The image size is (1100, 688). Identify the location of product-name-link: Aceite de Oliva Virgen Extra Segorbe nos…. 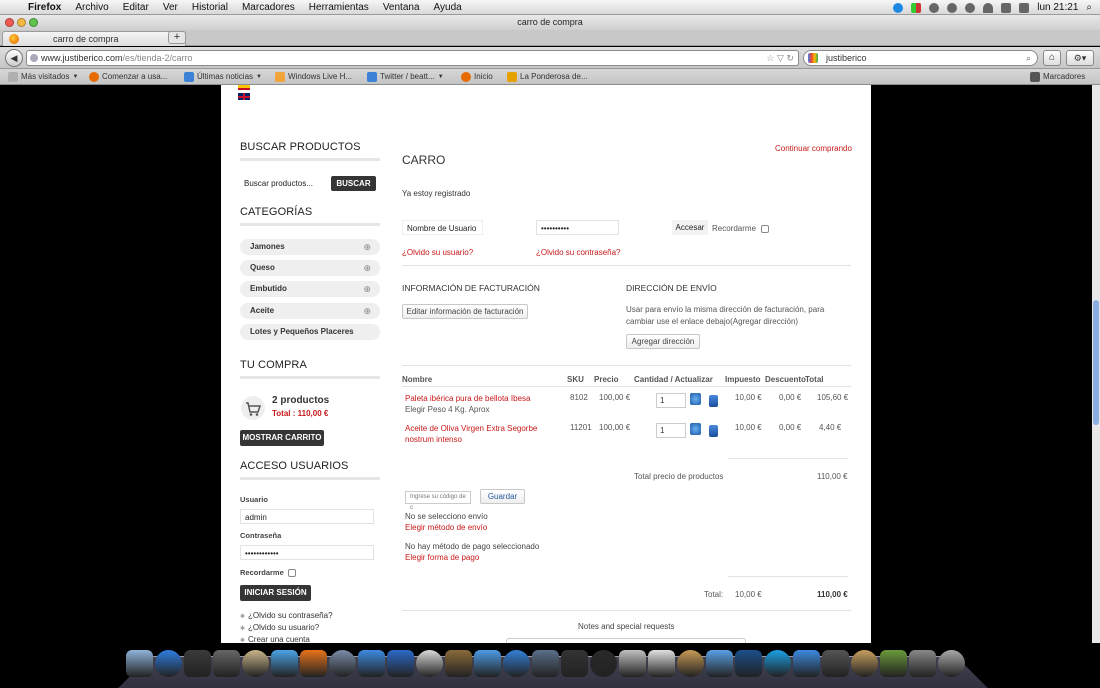
(480, 434).